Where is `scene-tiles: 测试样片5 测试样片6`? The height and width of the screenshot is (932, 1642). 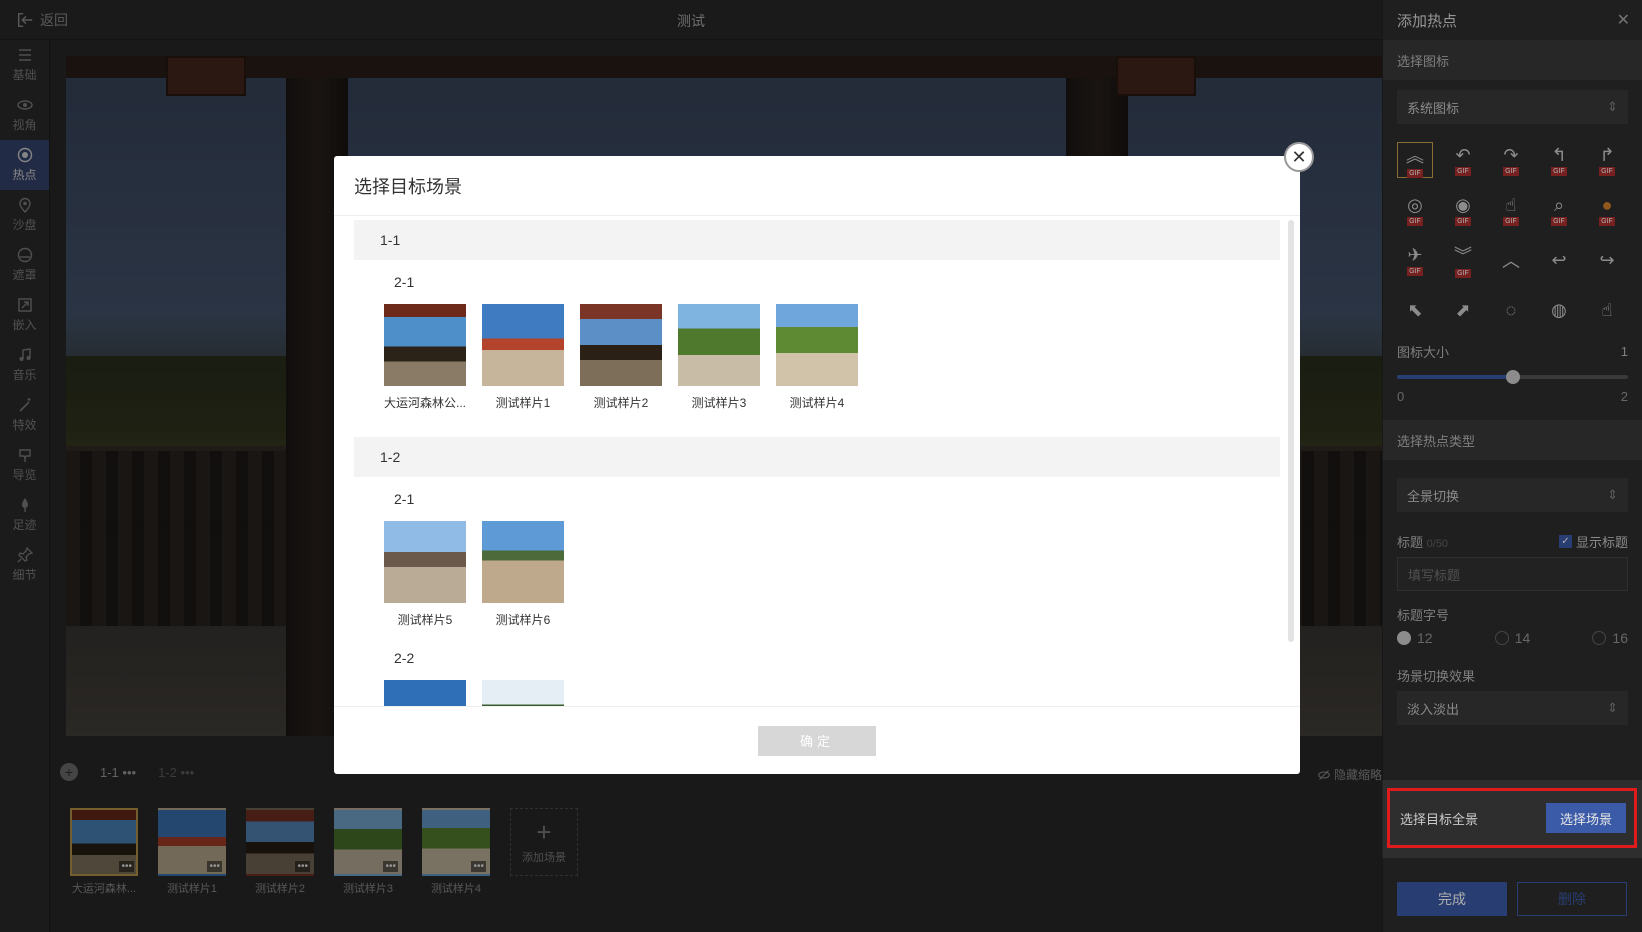
scene-tiles: 测试样片5 测试样片6 is located at coordinates (817, 574).